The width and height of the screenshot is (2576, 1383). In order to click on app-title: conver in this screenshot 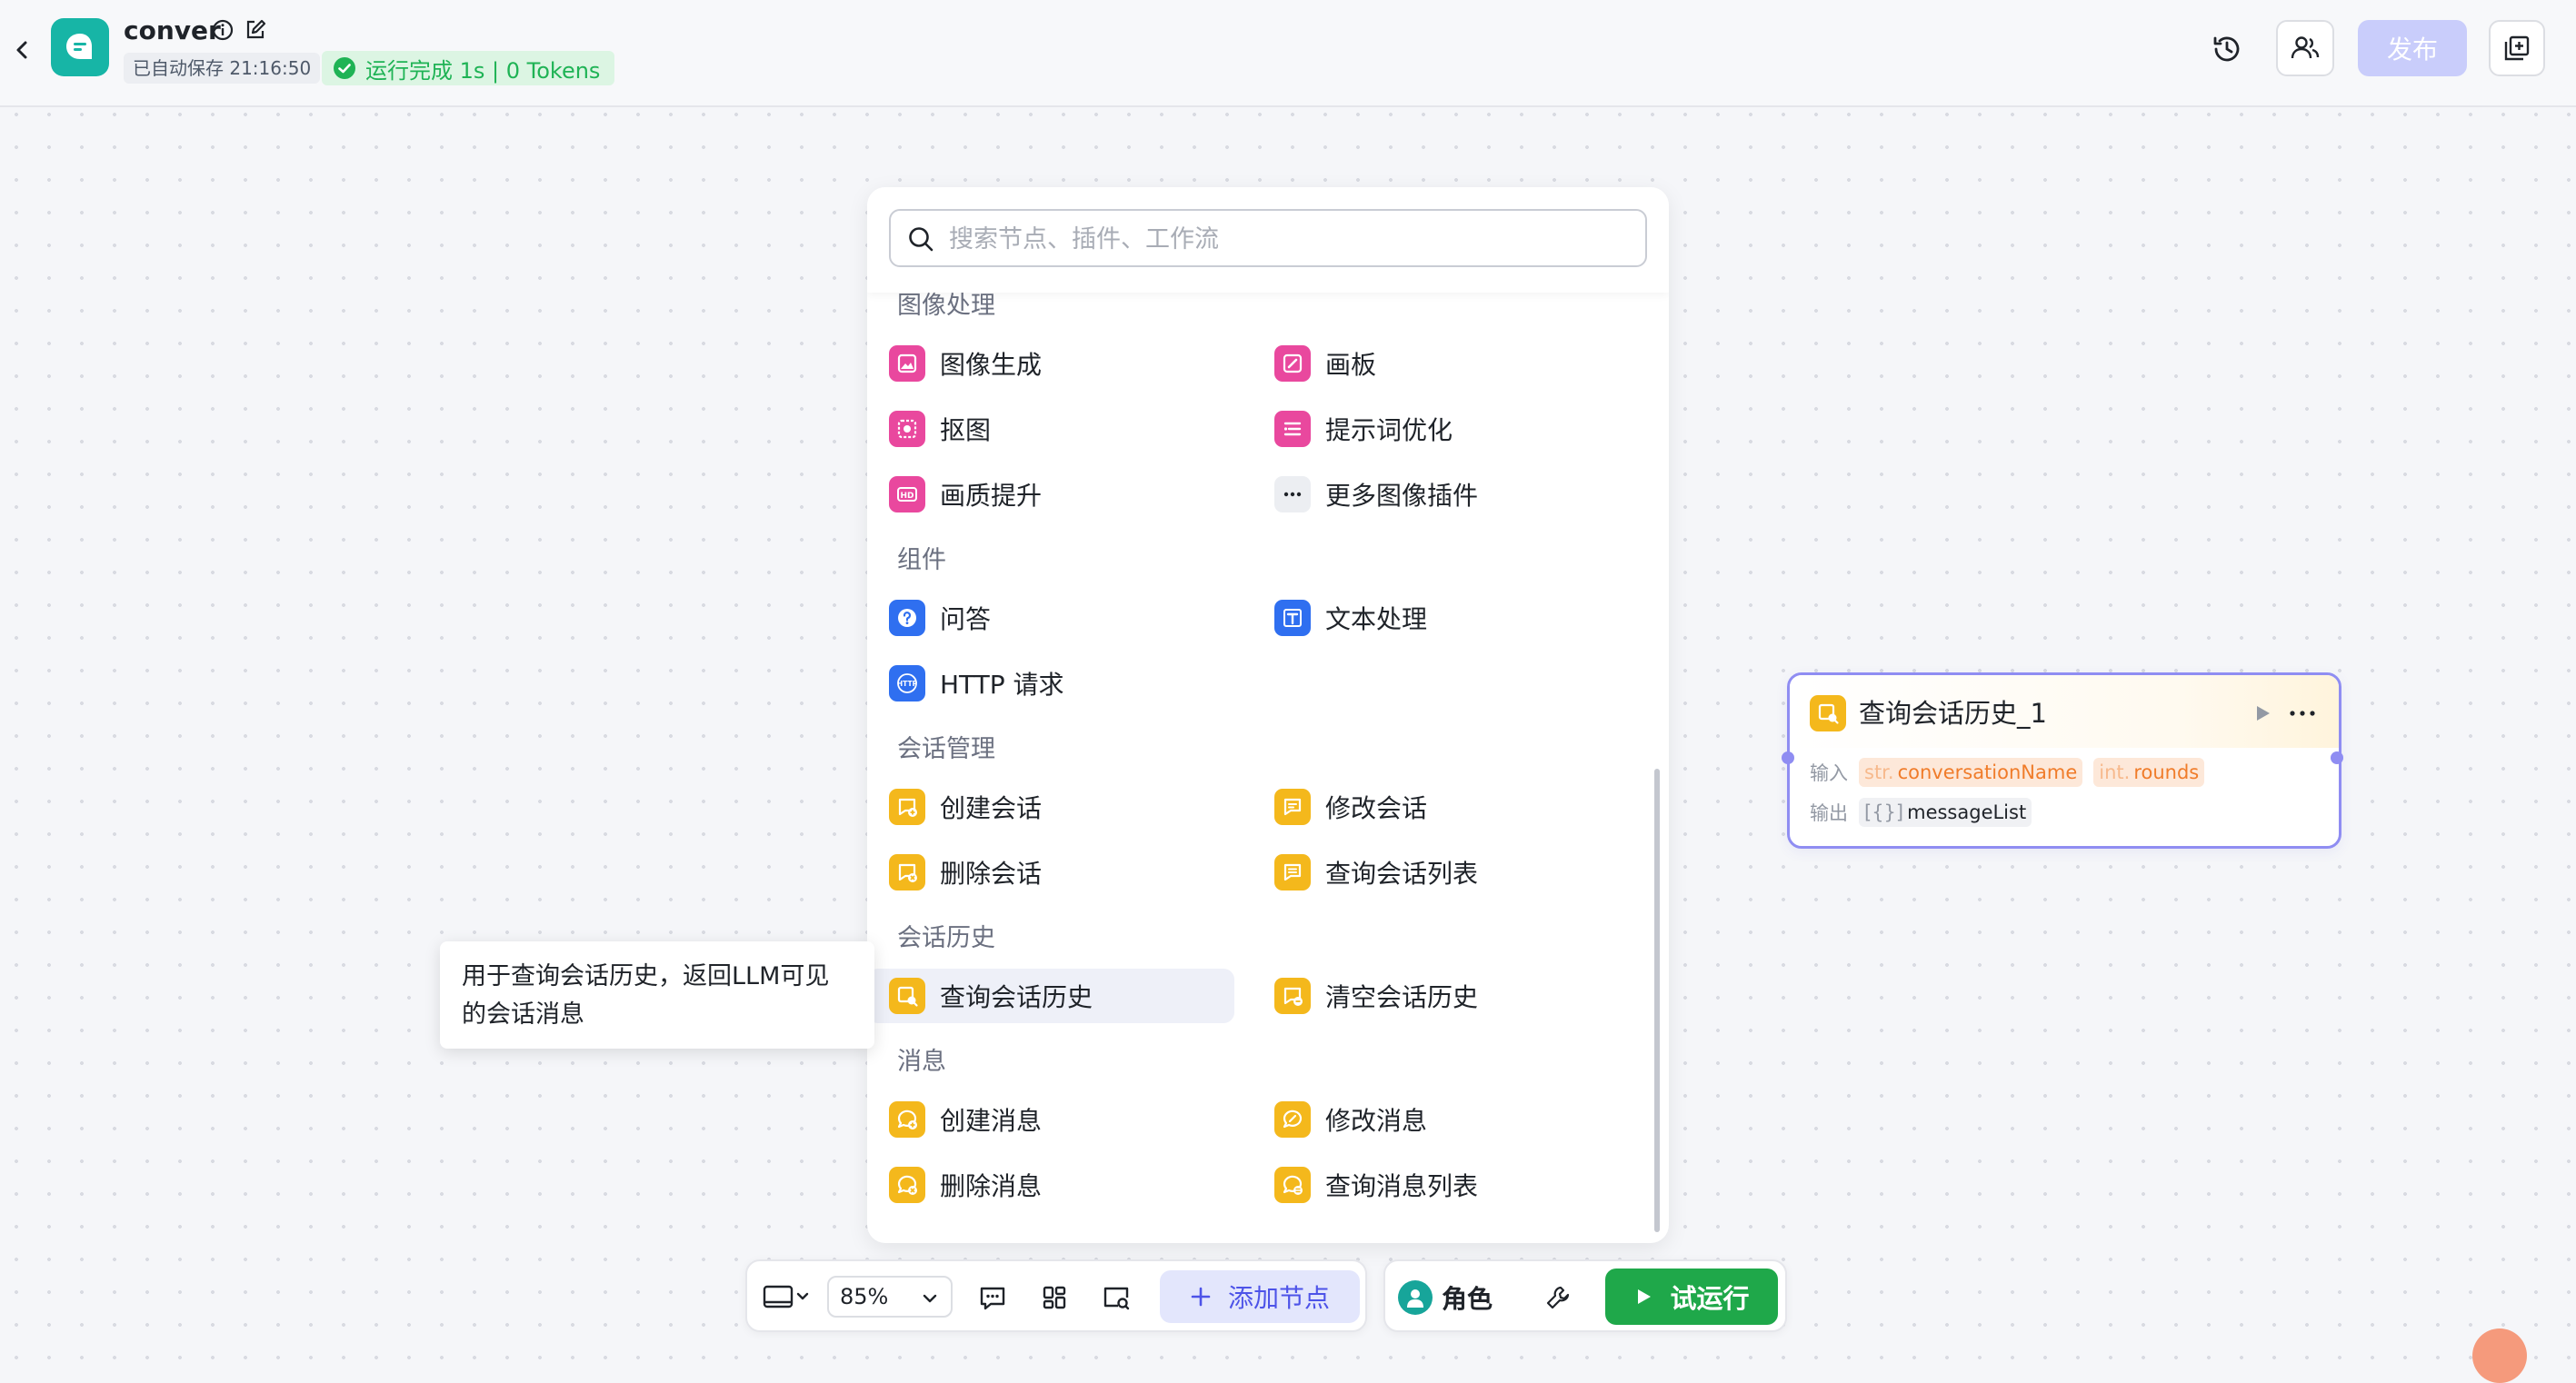, I will do `click(172, 30)`.